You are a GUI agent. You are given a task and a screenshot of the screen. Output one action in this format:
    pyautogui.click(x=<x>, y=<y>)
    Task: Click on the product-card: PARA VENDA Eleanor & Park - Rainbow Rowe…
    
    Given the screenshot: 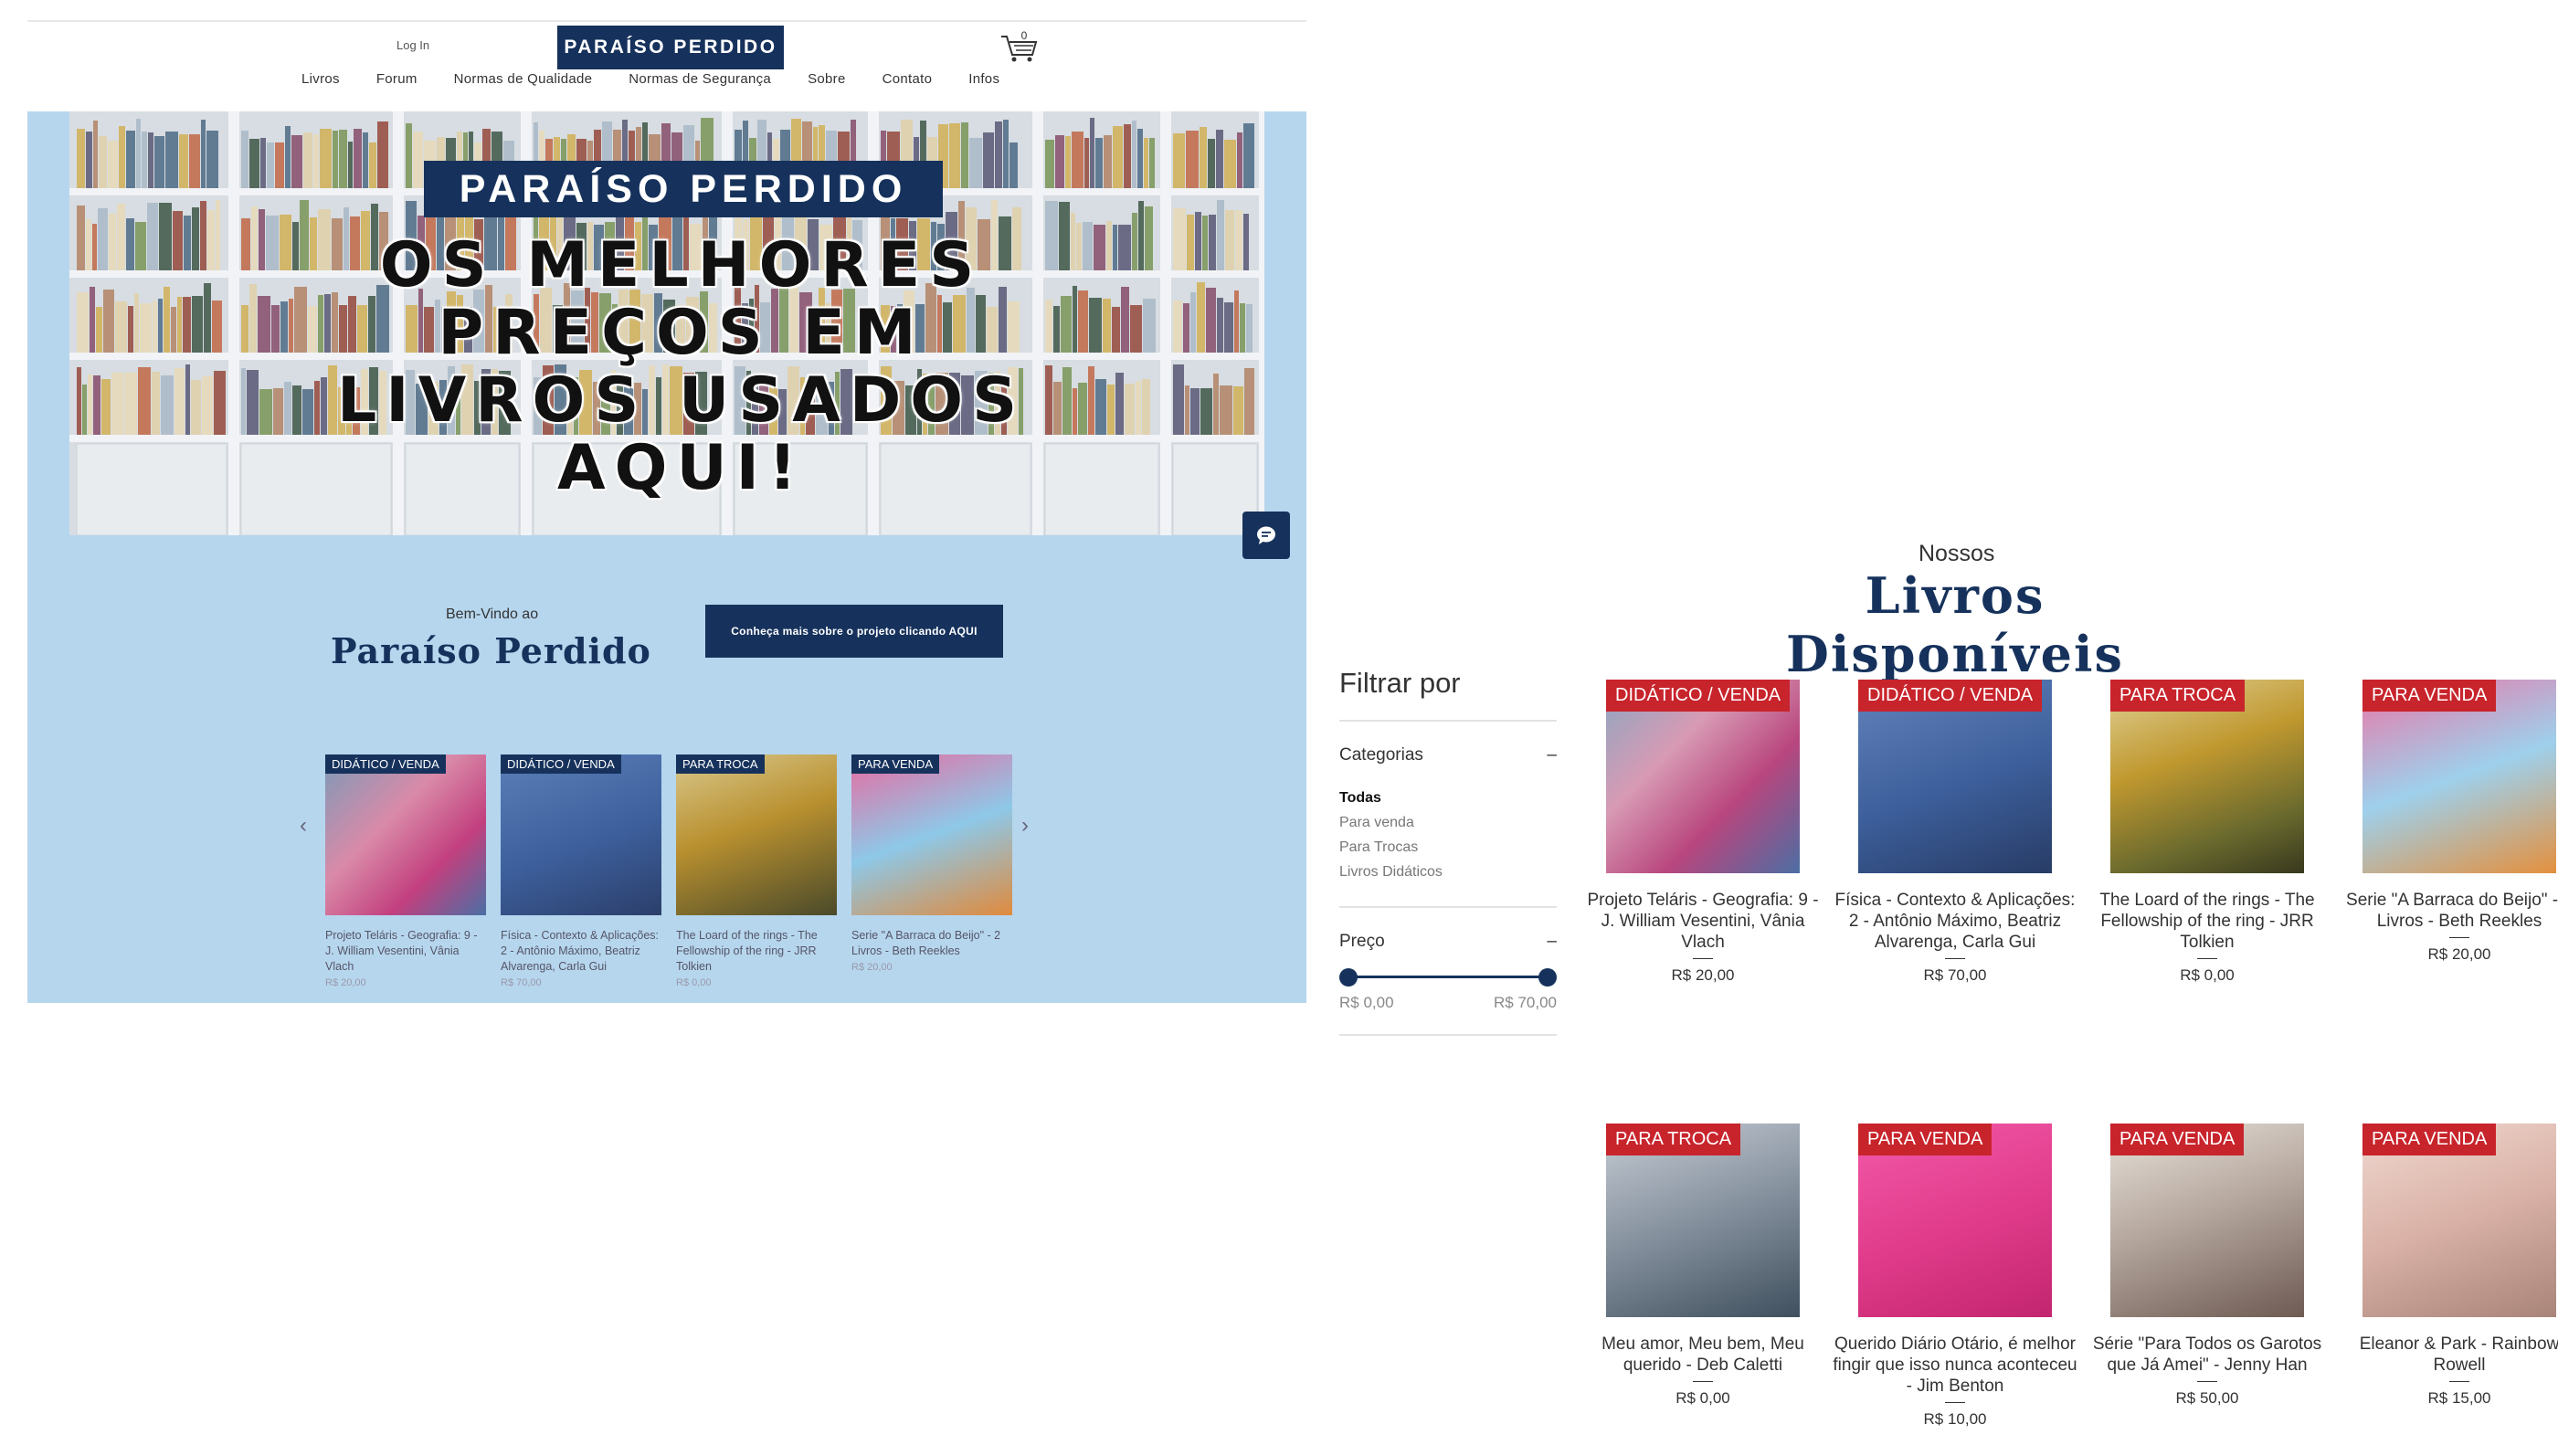 What is the action you would take?
    pyautogui.click(x=2445, y=1266)
    